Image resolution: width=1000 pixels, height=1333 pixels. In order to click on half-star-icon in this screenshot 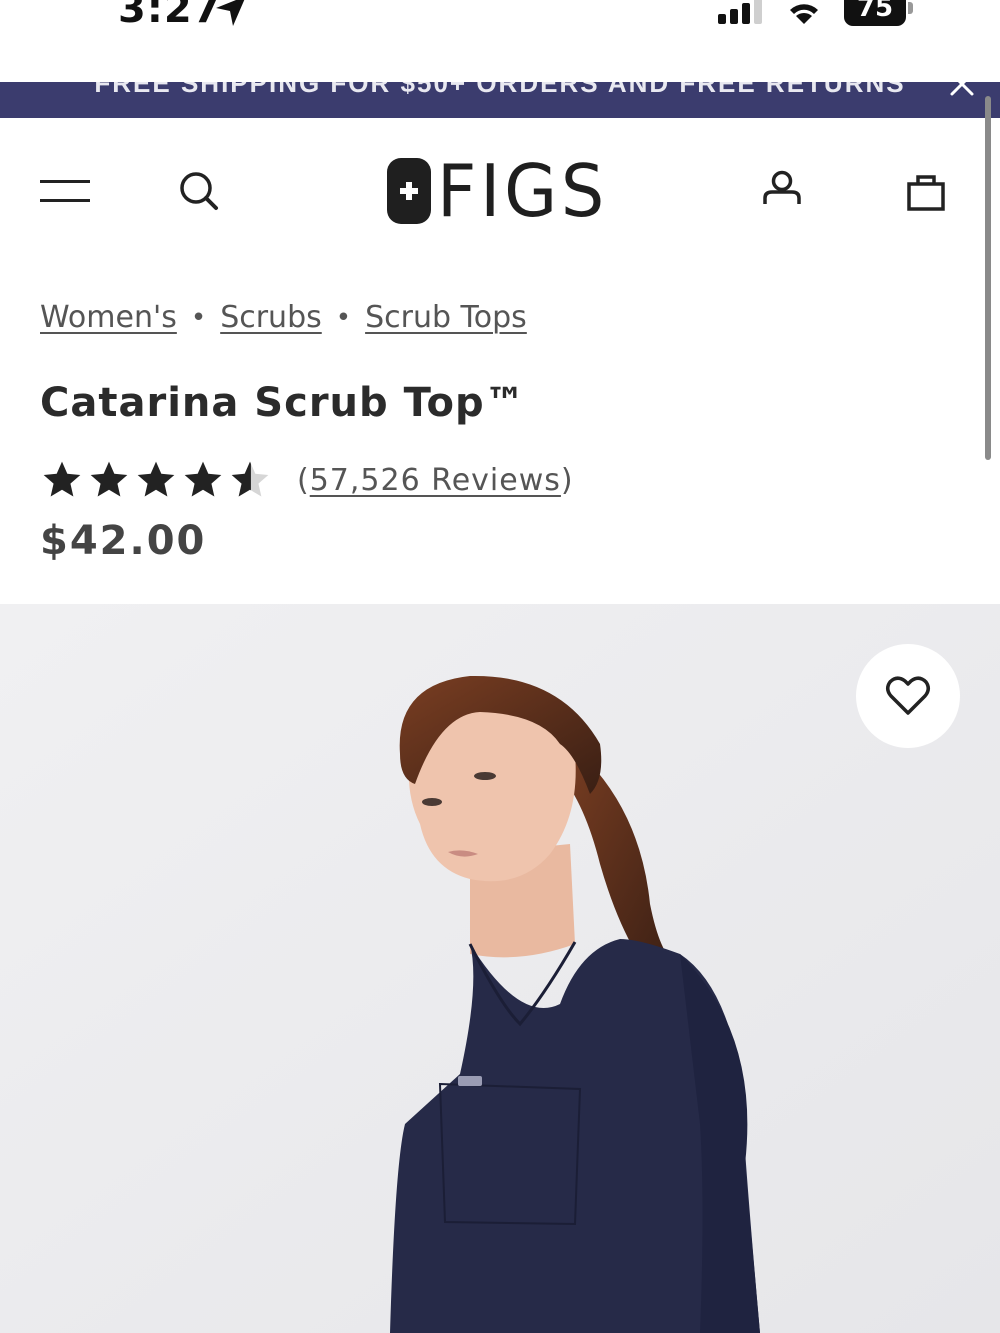, I will do `click(250, 479)`.